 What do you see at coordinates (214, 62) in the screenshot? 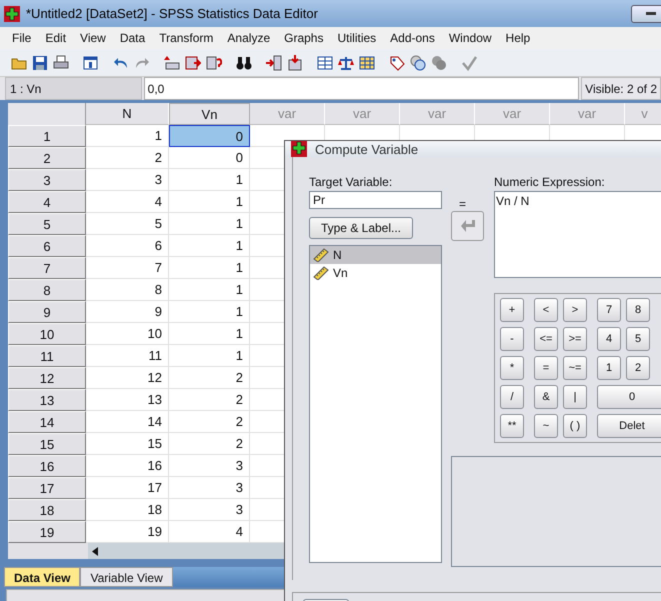
I see `table-question-icon` at bounding box center [214, 62].